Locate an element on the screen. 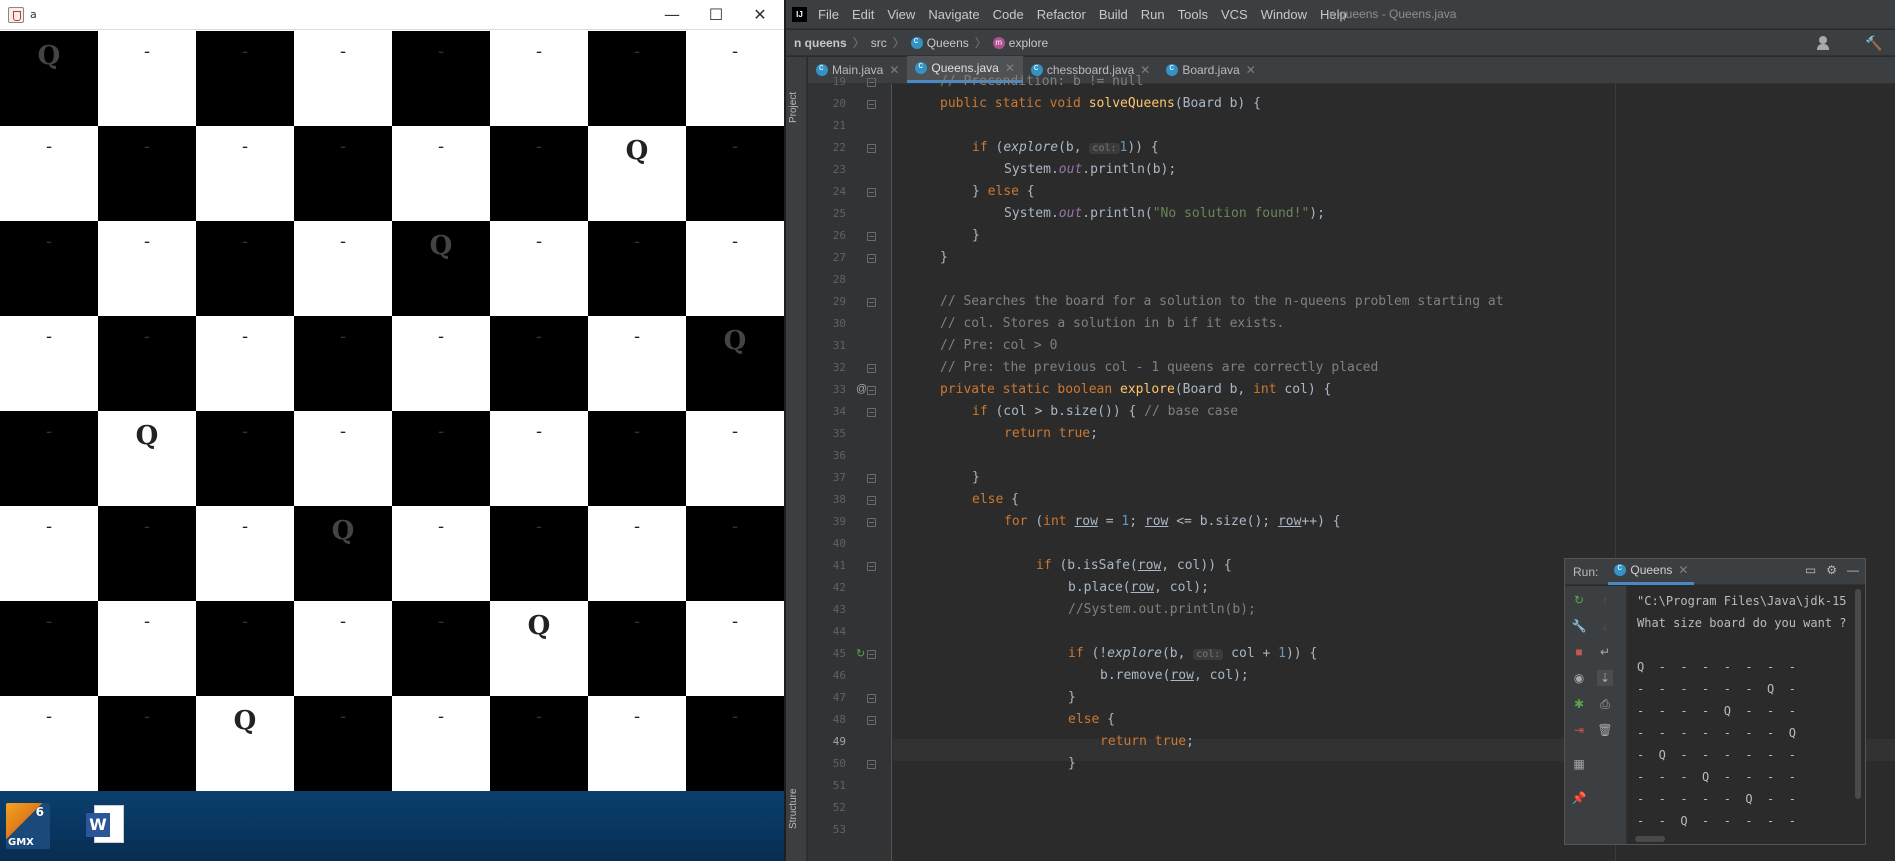  console-line: "C:\Program Files\Java\jdk-15 is located at coordinates (1742, 601).